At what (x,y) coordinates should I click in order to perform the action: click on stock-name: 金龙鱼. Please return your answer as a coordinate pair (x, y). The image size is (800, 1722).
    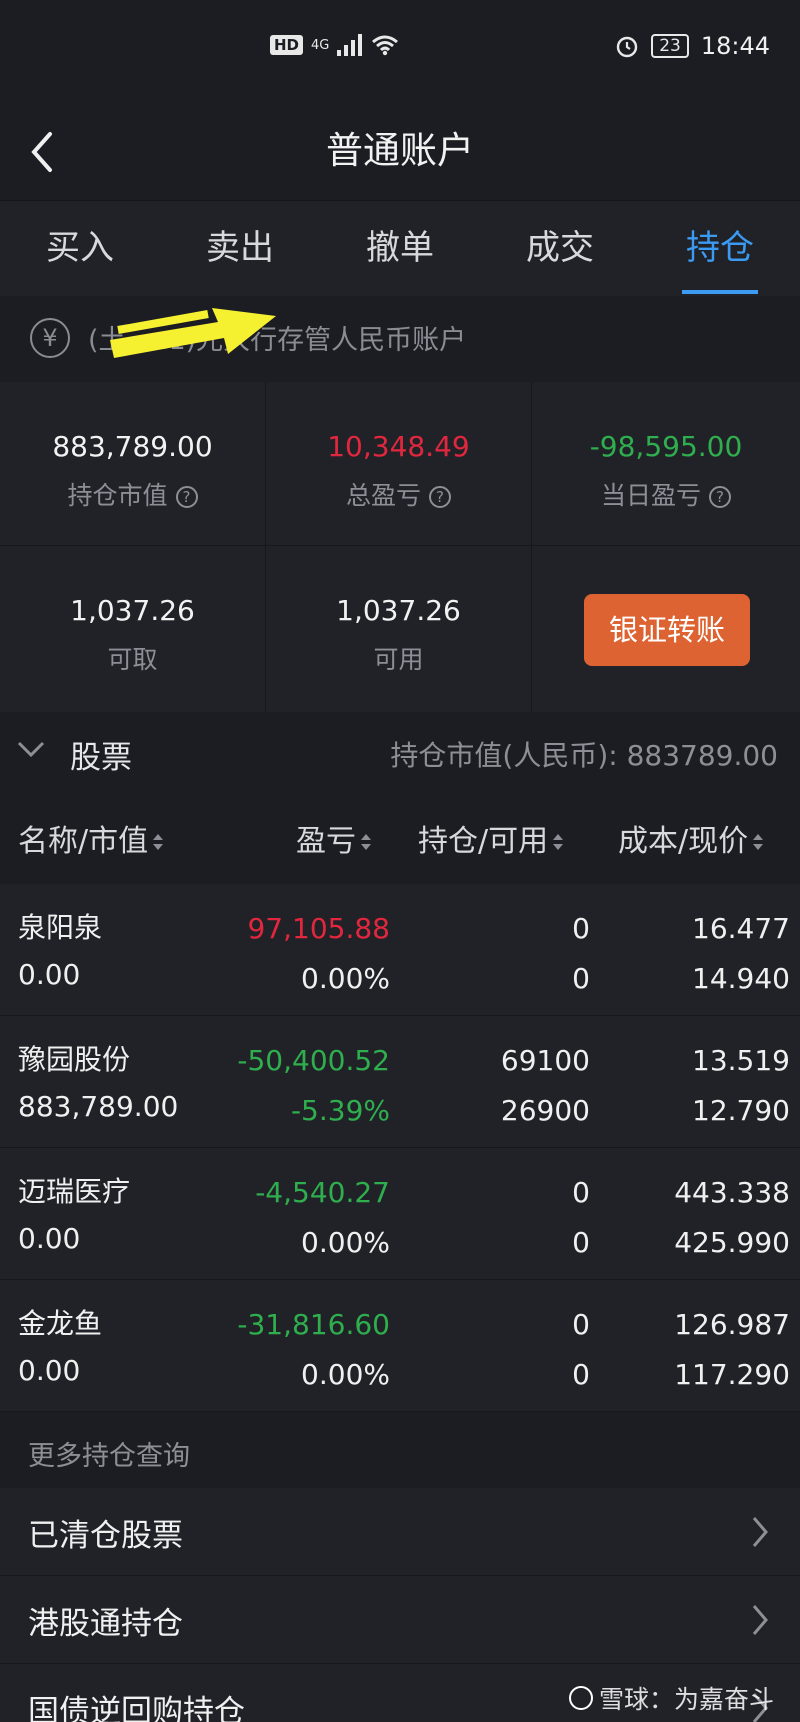
    Looking at the image, I should click on (60, 1323).